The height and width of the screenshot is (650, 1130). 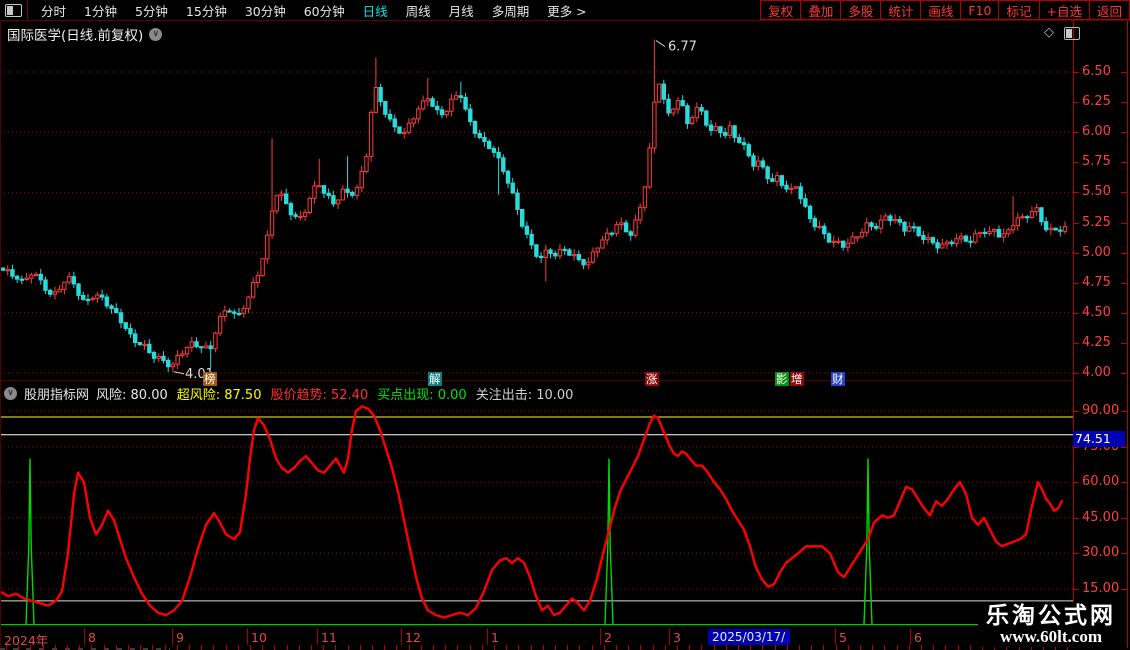 What do you see at coordinates (1019, 10) in the screenshot?
I see `toolbar-button-标记: 标记` at bounding box center [1019, 10].